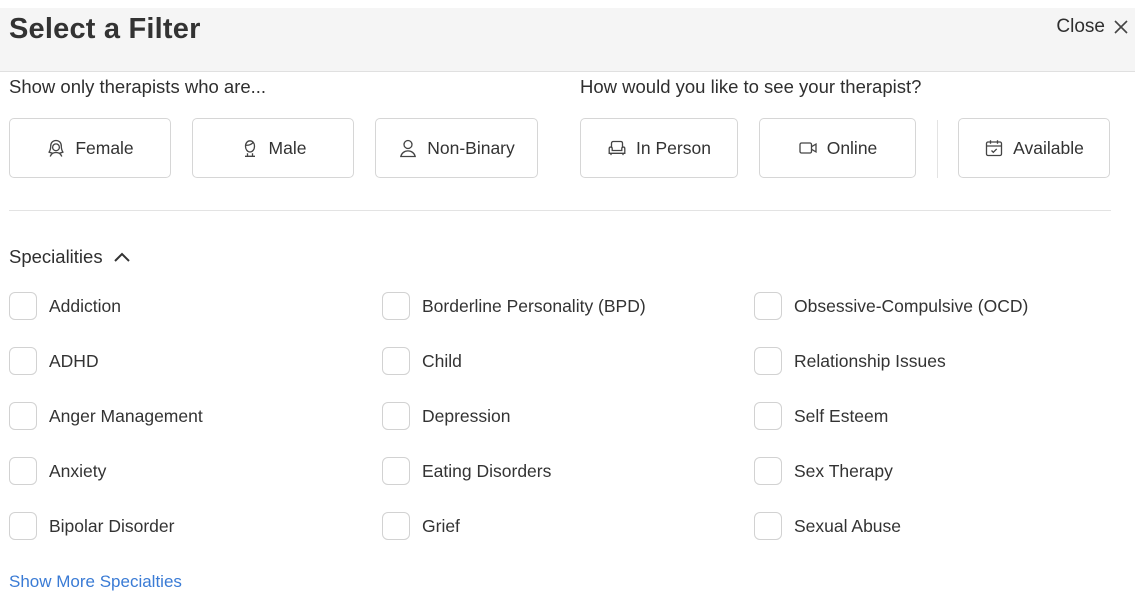 This screenshot has height=592, width=1135. I want to click on specialty-checkbox-sex-therapy: Sex Therapy, so click(823, 471).